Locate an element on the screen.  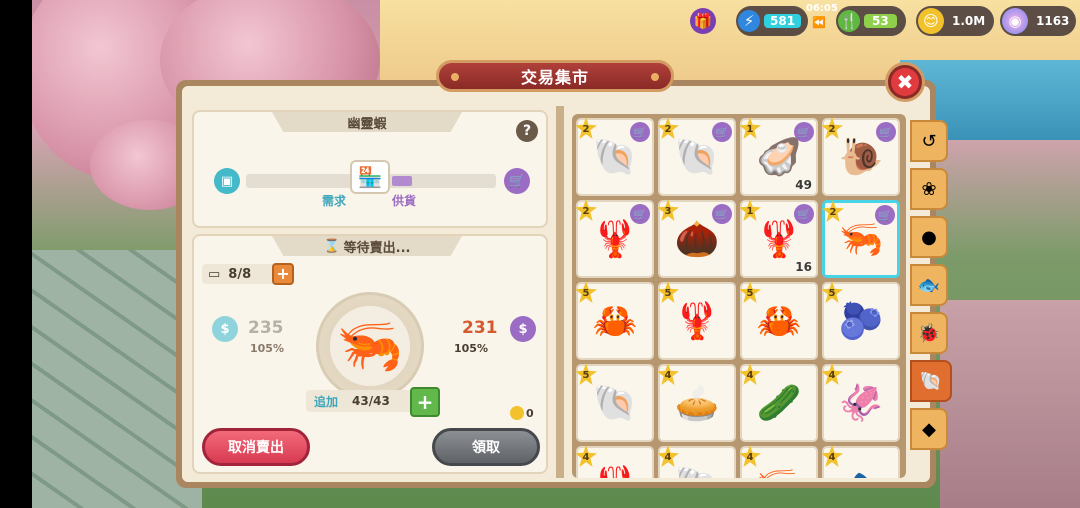
add-slot-button: + is located at coordinates (283, 274).